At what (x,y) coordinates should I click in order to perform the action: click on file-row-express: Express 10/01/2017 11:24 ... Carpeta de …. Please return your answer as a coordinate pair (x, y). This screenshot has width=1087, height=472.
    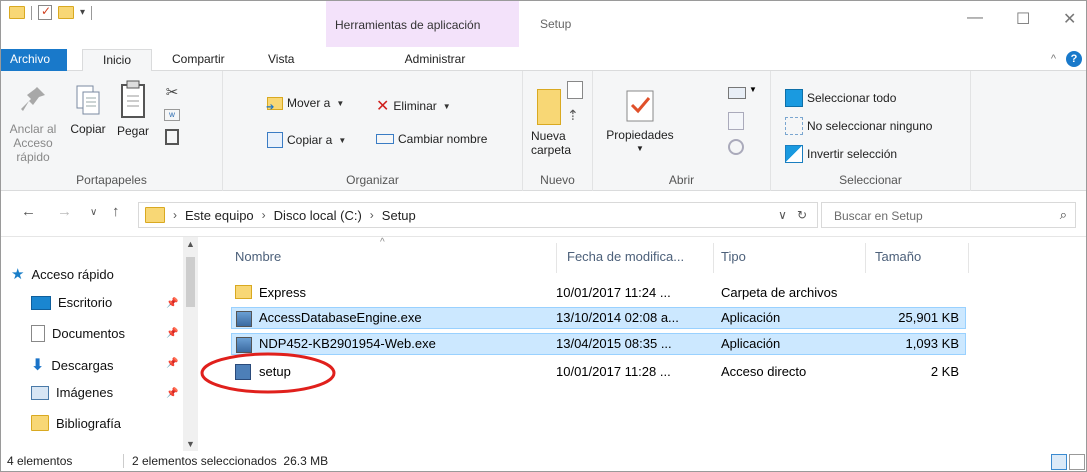
    Looking at the image, I should click on (598, 293).